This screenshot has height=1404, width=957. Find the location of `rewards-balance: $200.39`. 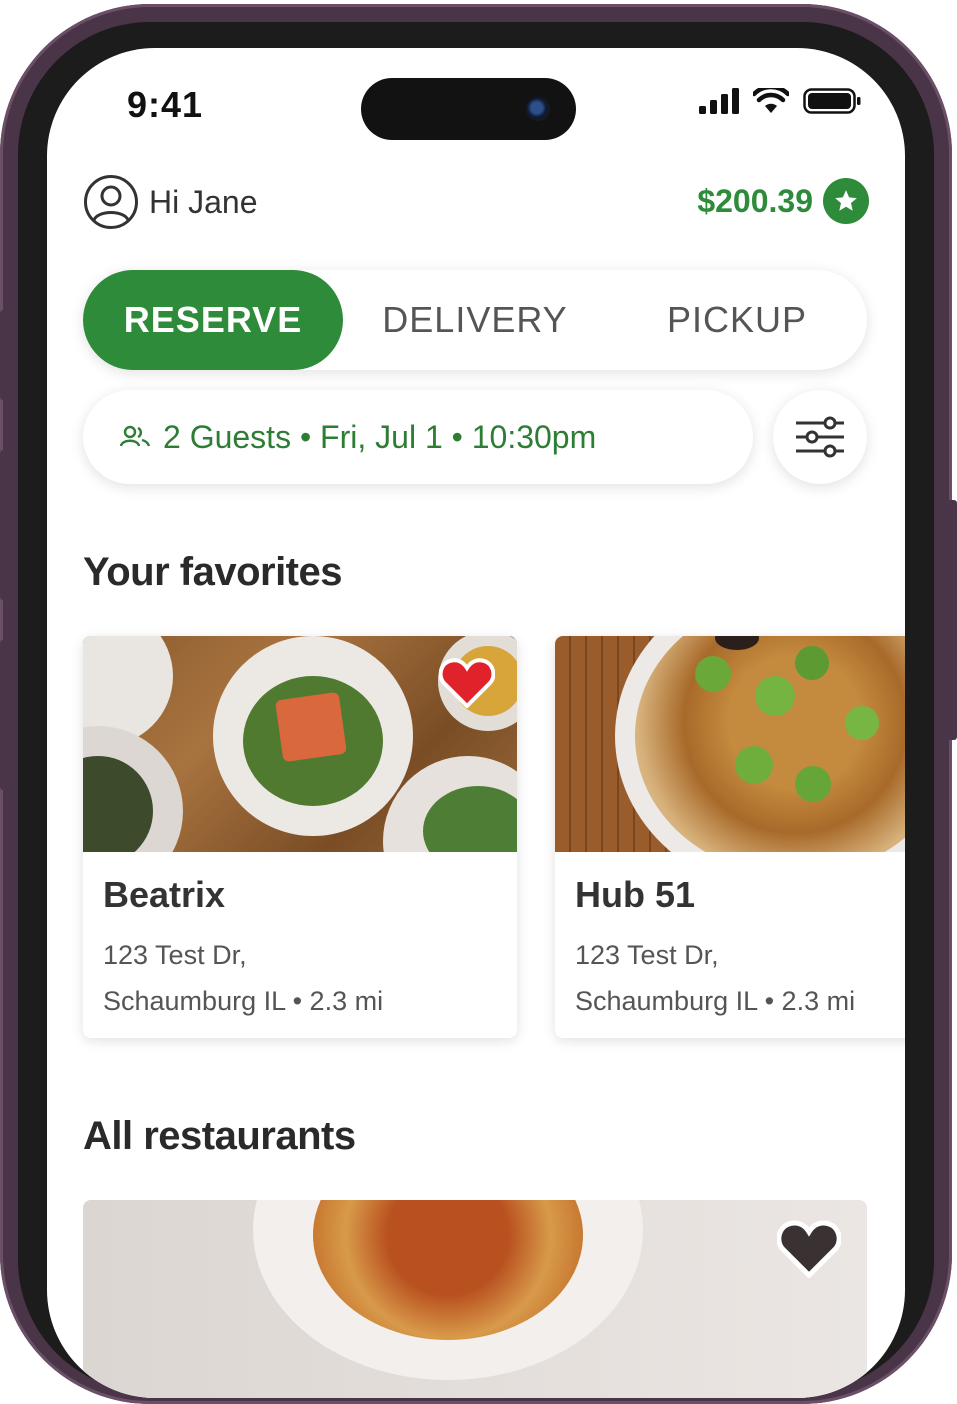

rewards-balance: $200.39 is located at coordinates (783, 201).